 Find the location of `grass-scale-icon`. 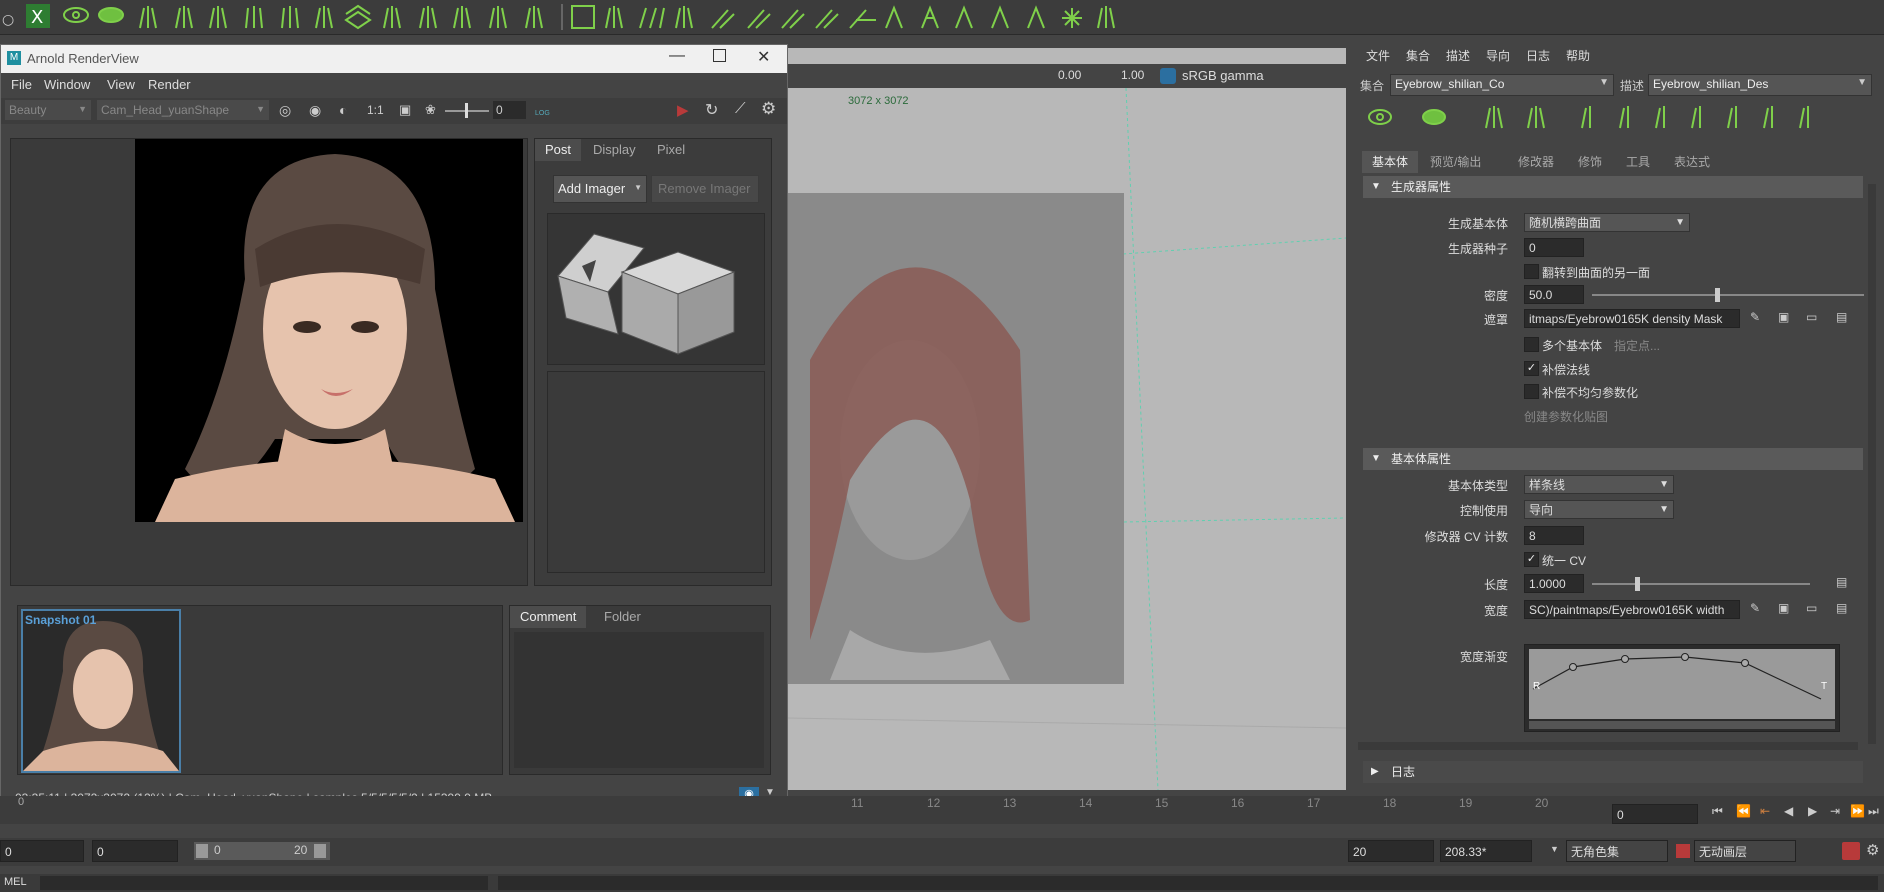

grass-scale-icon is located at coordinates (1000, 17).